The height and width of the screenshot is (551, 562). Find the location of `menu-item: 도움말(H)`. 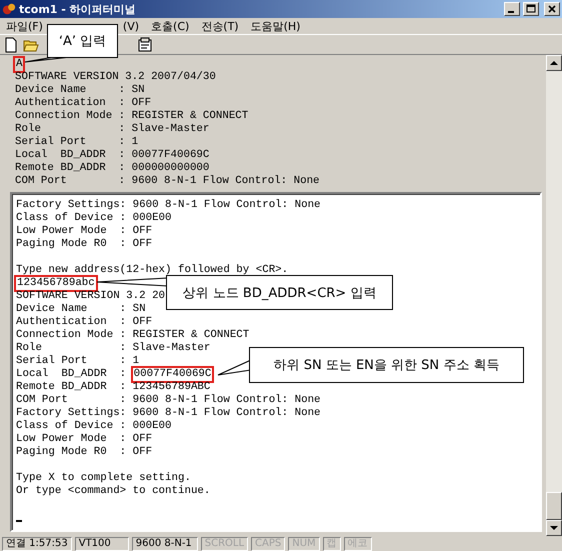

menu-item: 도움말(H) is located at coordinates (275, 26).